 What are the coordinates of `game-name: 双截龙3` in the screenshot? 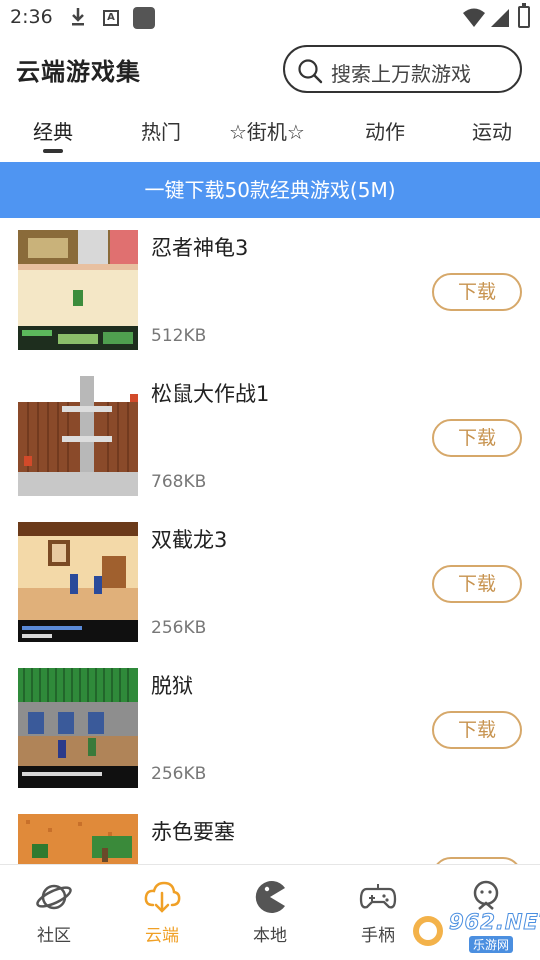 It's located at (189, 540).